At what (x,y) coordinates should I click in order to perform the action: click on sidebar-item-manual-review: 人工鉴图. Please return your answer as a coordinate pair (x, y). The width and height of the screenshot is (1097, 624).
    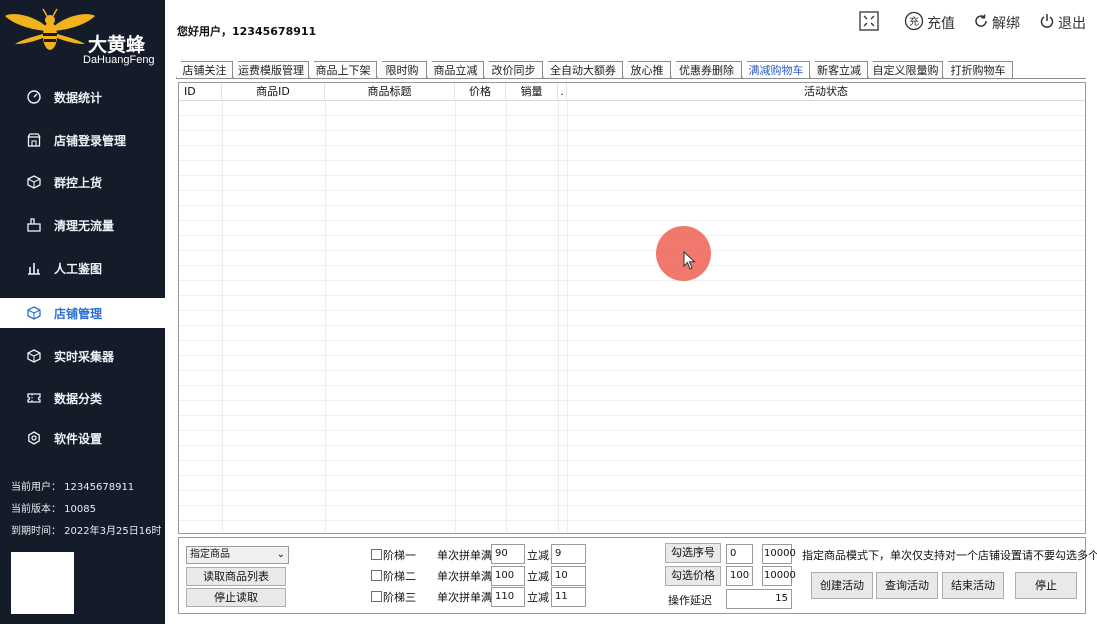
    Looking at the image, I should click on (82, 268).